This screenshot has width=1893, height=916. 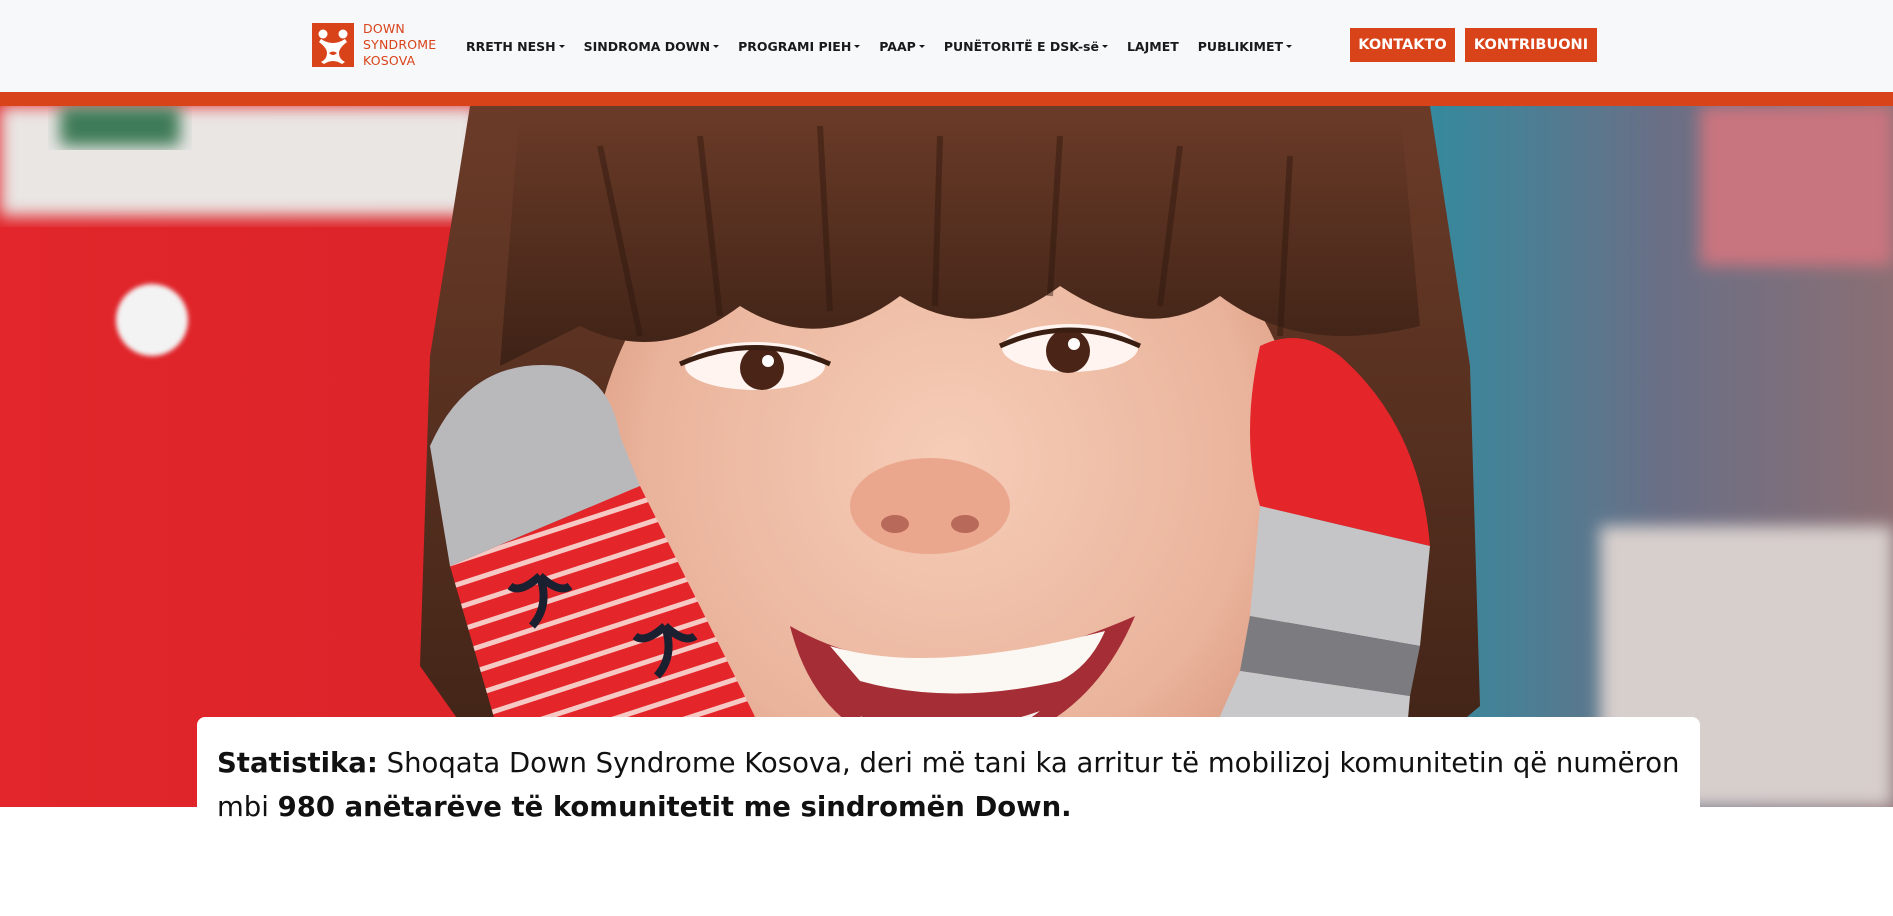 I want to click on nav-item-rreth-nesh: RRETH NESH, so click(x=515, y=46).